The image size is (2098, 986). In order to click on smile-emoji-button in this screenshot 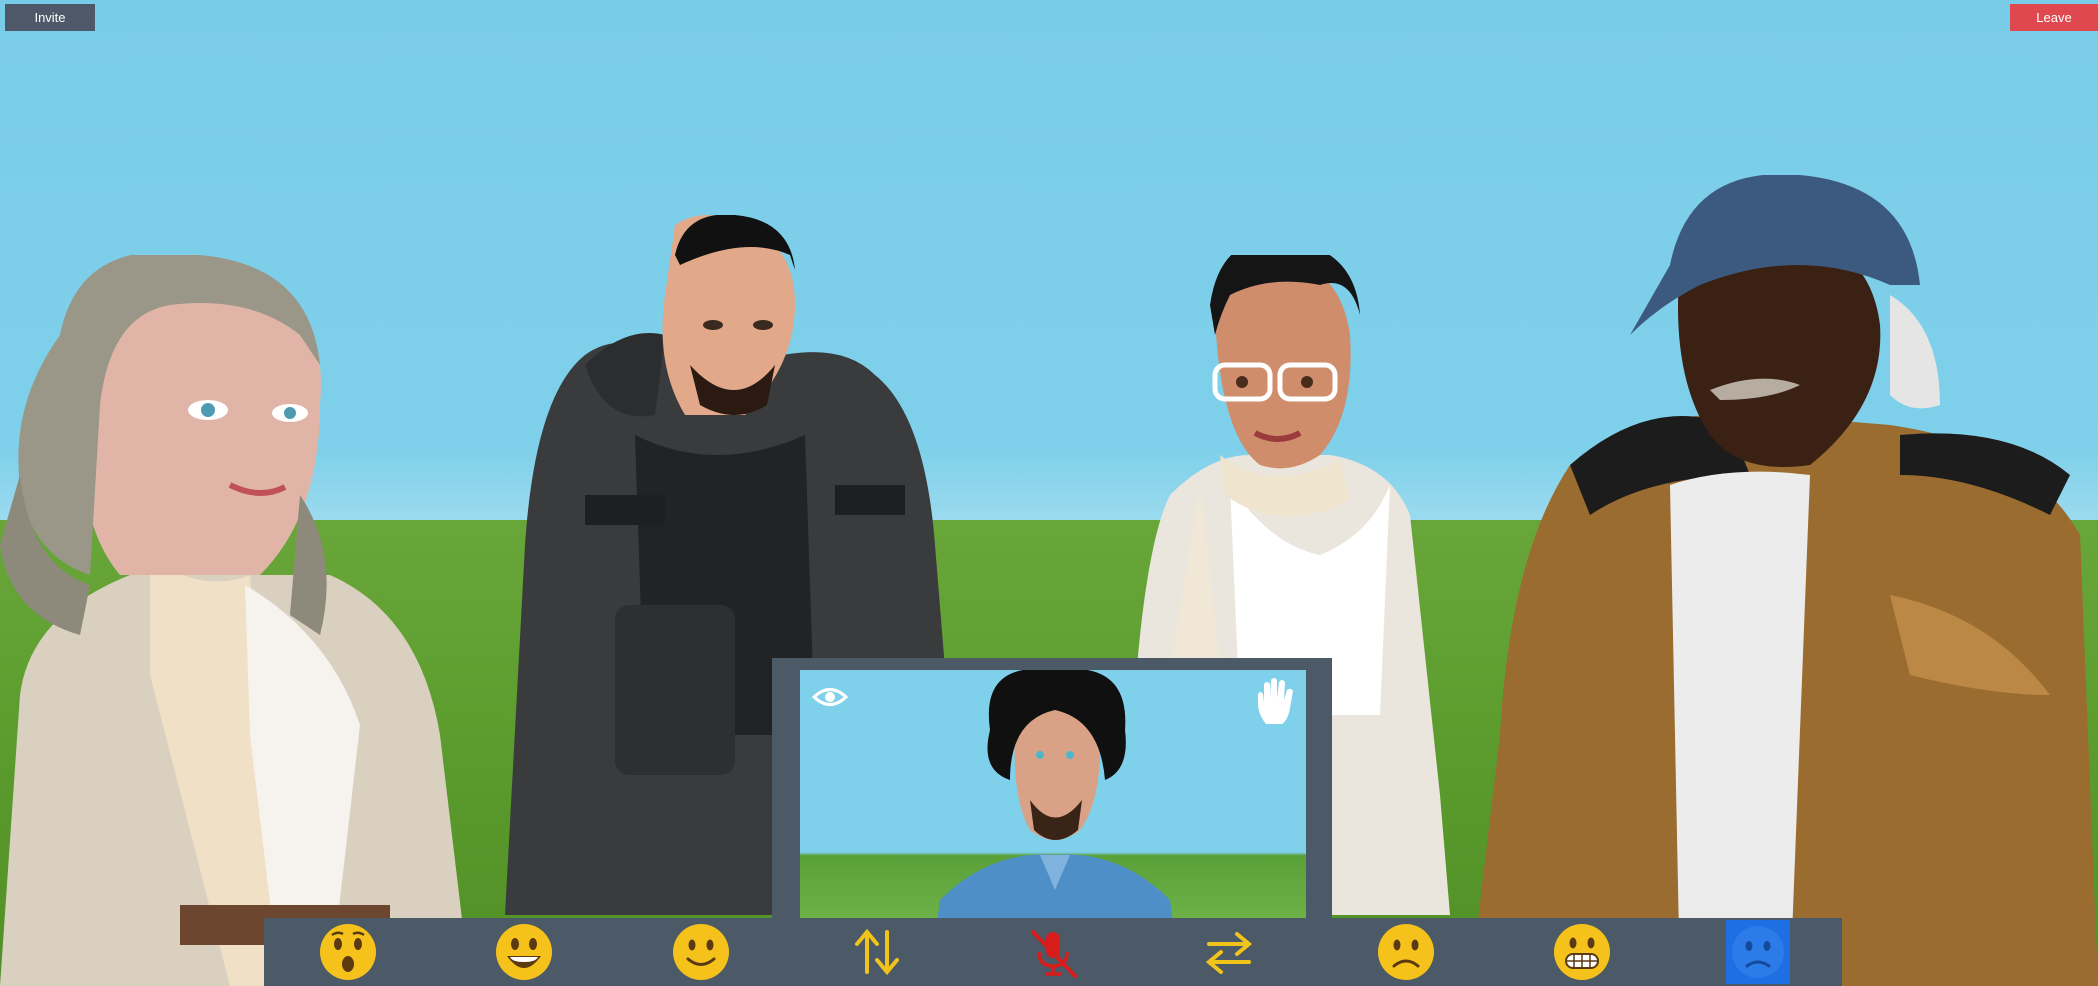, I will do `click(701, 952)`.